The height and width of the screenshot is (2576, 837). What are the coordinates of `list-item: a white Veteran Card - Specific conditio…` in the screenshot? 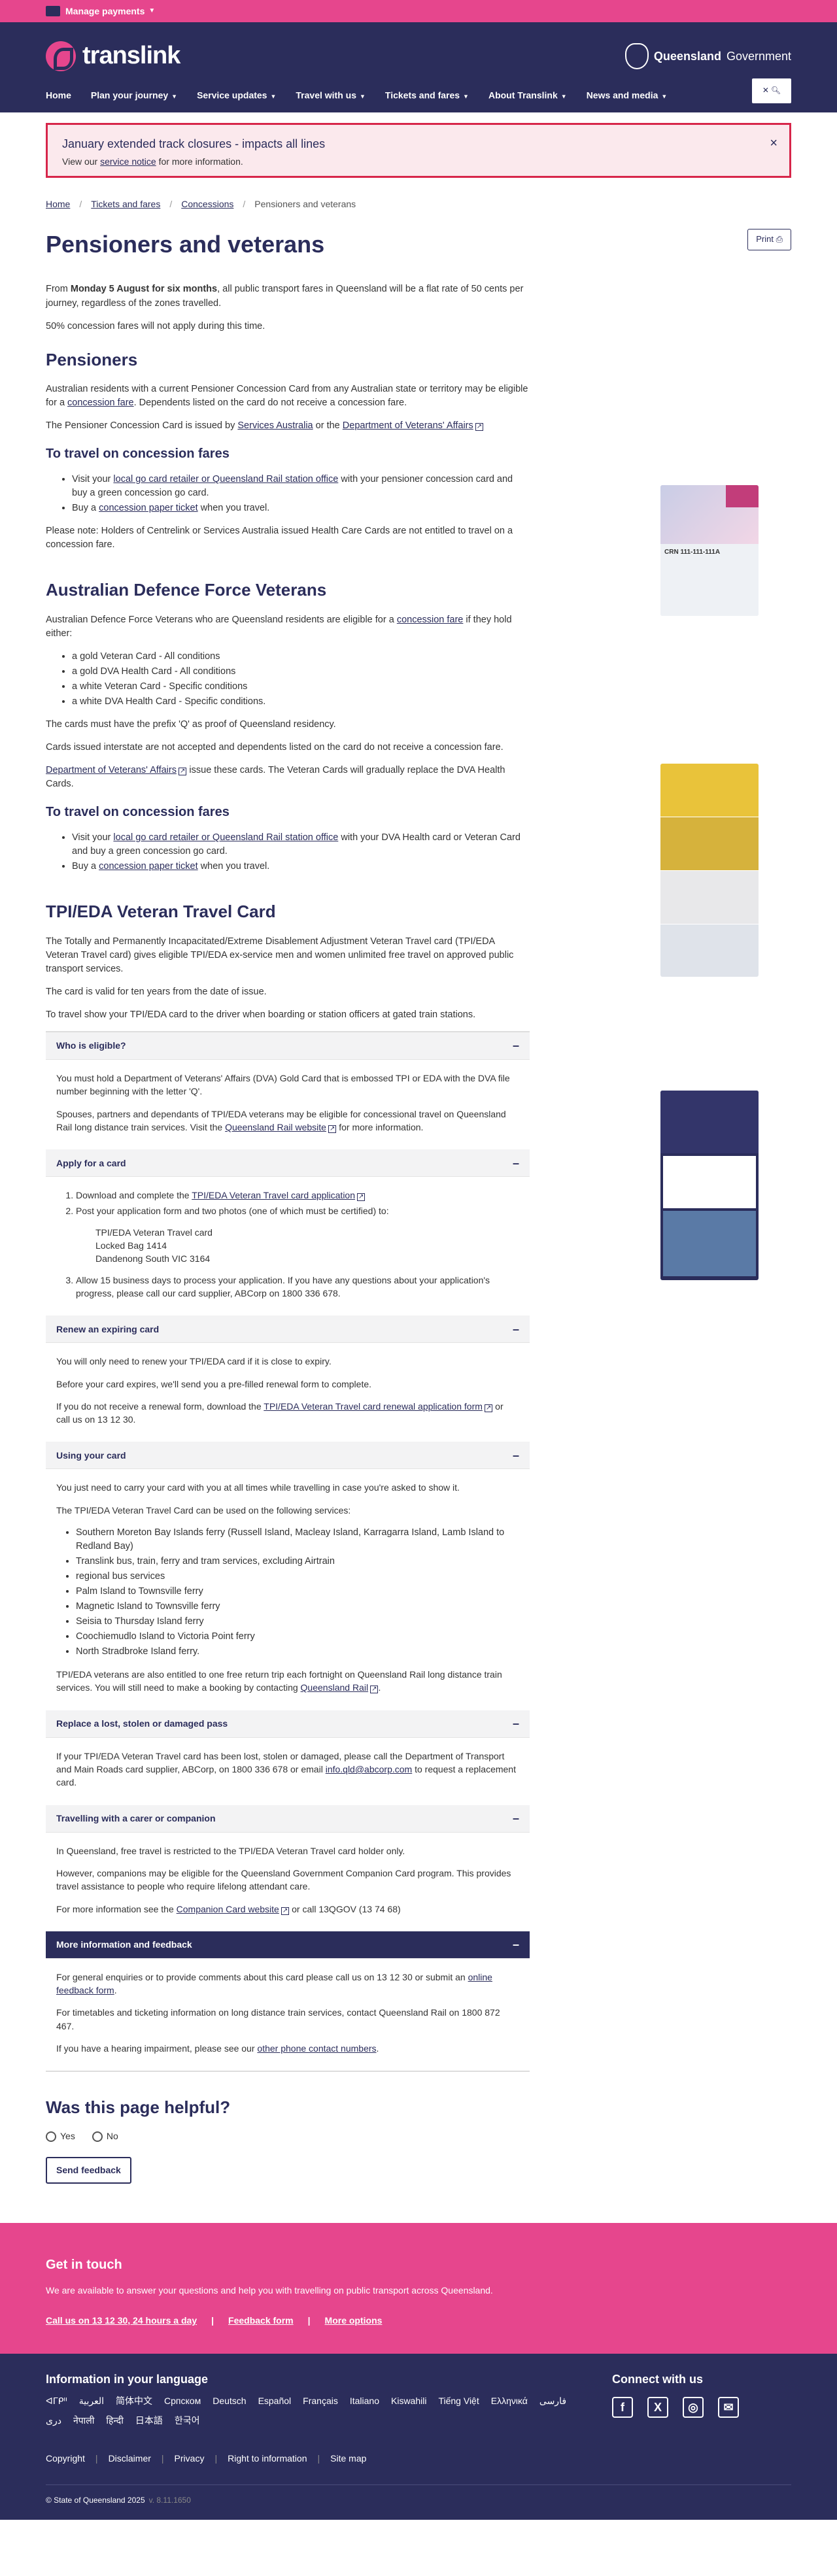 It's located at (301, 687).